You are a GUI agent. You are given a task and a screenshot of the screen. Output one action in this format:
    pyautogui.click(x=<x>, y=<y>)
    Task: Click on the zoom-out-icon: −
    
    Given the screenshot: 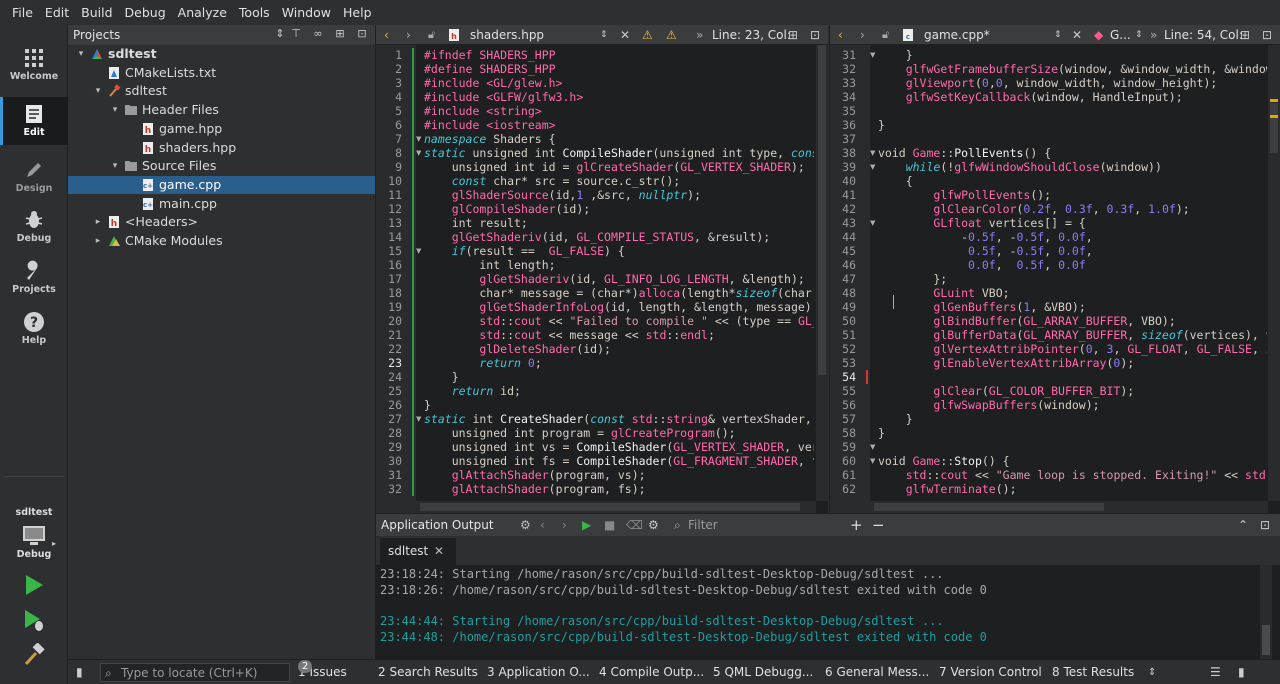 What is the action you would take?
    pyautogui.click(x=878, y=525)
    